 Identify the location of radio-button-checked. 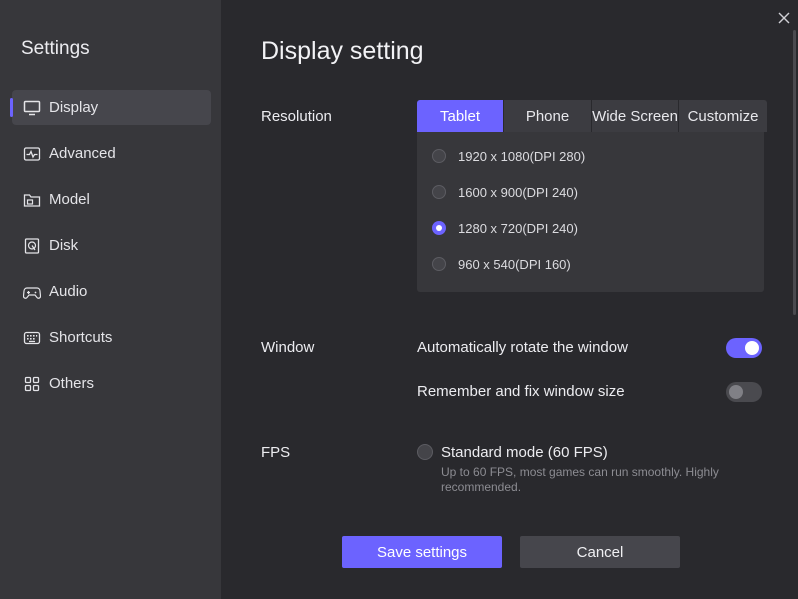
(439, 228).